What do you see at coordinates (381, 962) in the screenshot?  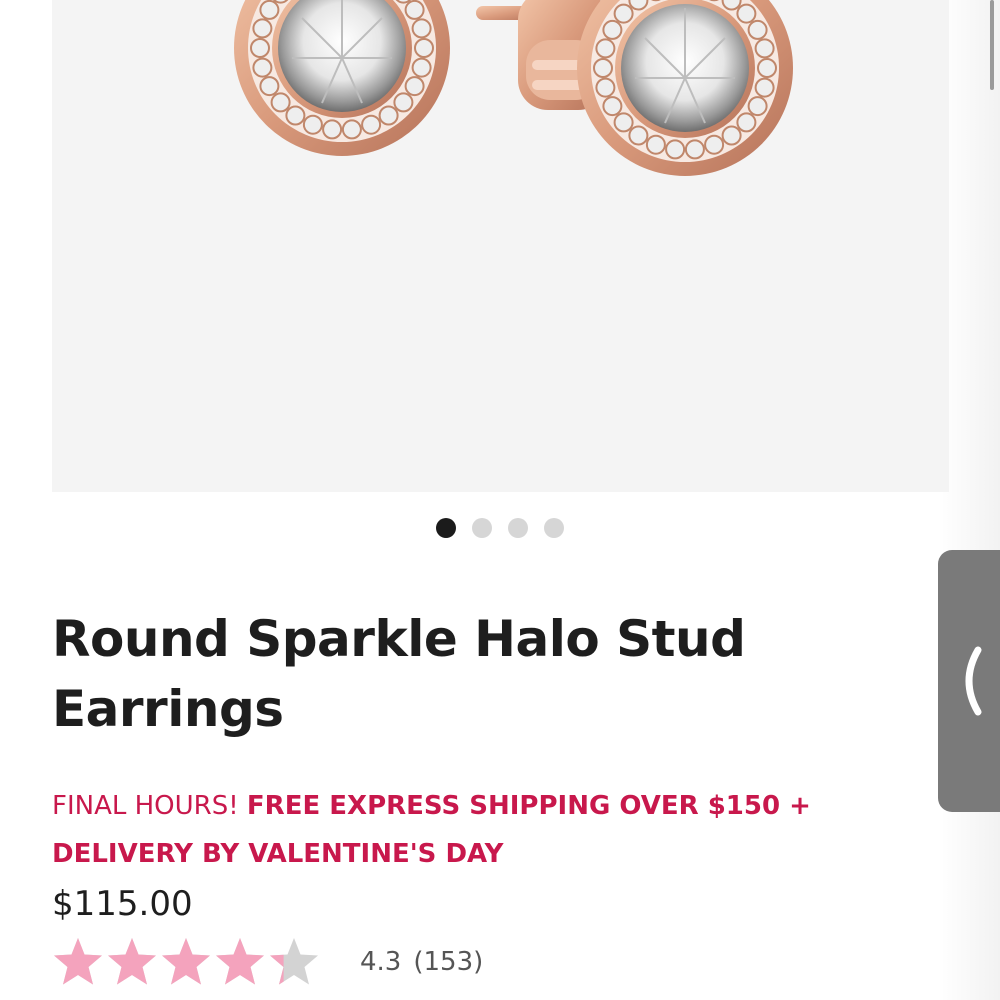 I see `rating-value: 4.3` at bounding box center [381, 962].